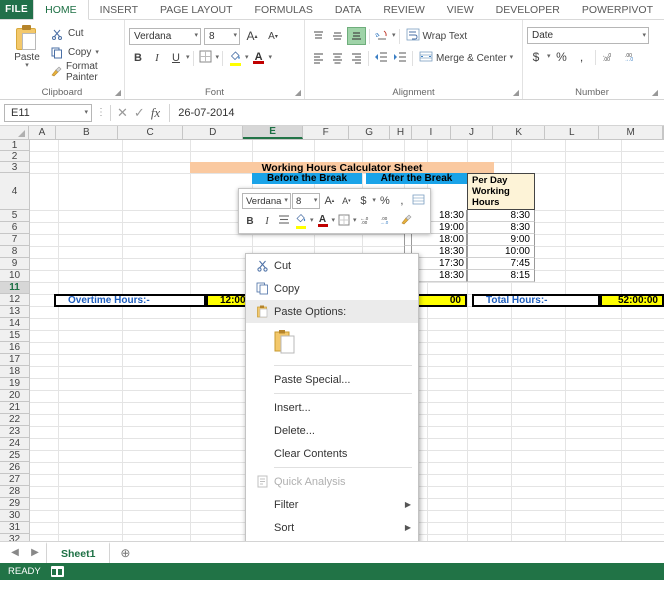 This screenshot has height=596, width=664. What do you see at coordinates (431, 132) in the screenshot?
I see `column-header-i: I` at bounding box center [431, 132].